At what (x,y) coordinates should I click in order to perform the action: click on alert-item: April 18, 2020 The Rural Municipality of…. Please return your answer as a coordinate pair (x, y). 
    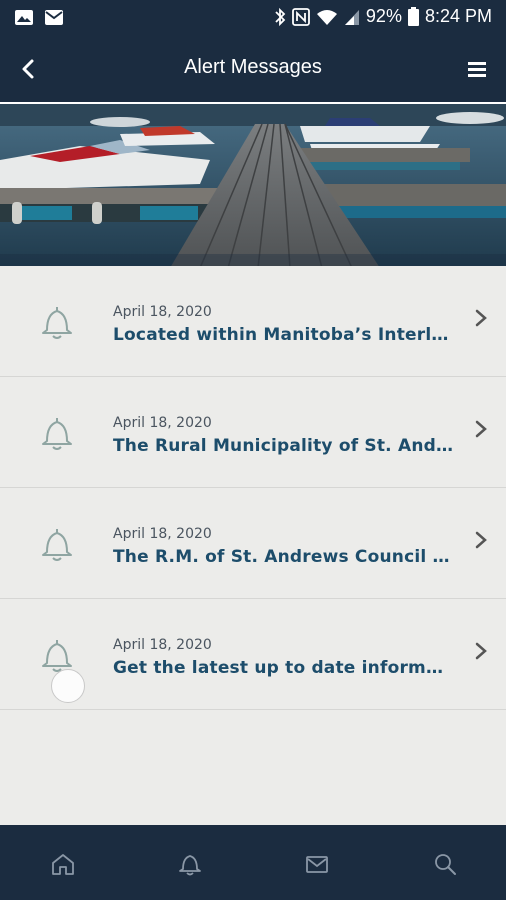
    Looking at the image, I should click on (253, 432).